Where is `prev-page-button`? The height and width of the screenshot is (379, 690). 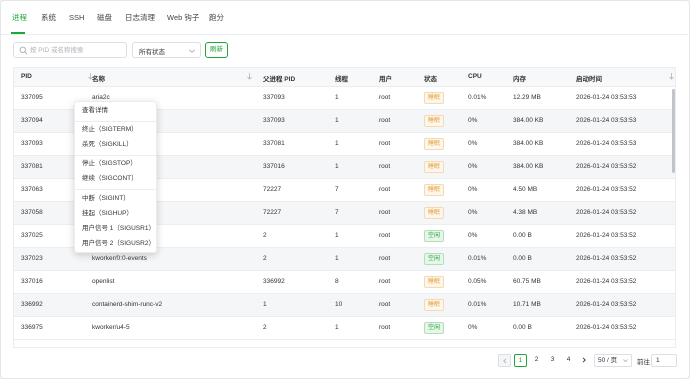
prev-page-button is located at coordinates (504, 360).